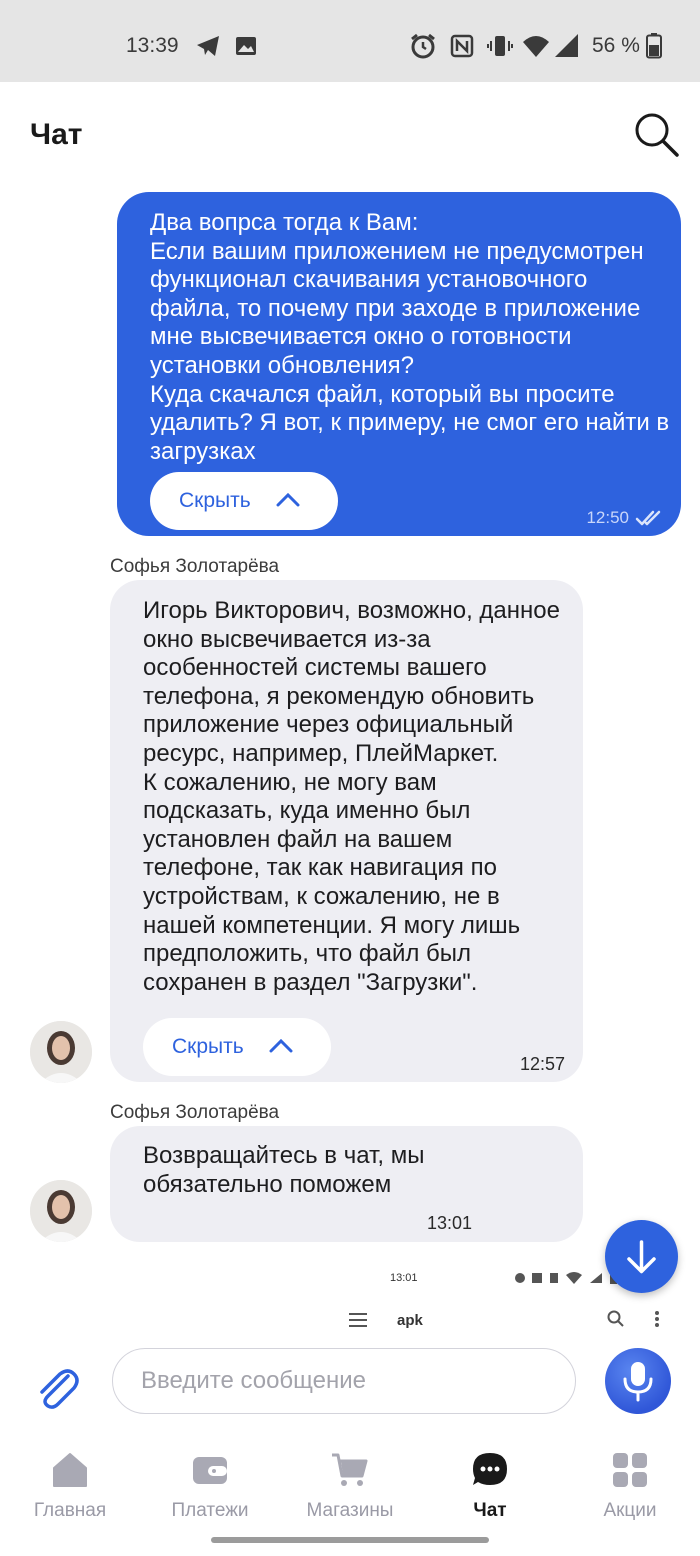 This screenshot has height=1556, width=700. I want to click on preview-search-icon, so click(615, 1318).